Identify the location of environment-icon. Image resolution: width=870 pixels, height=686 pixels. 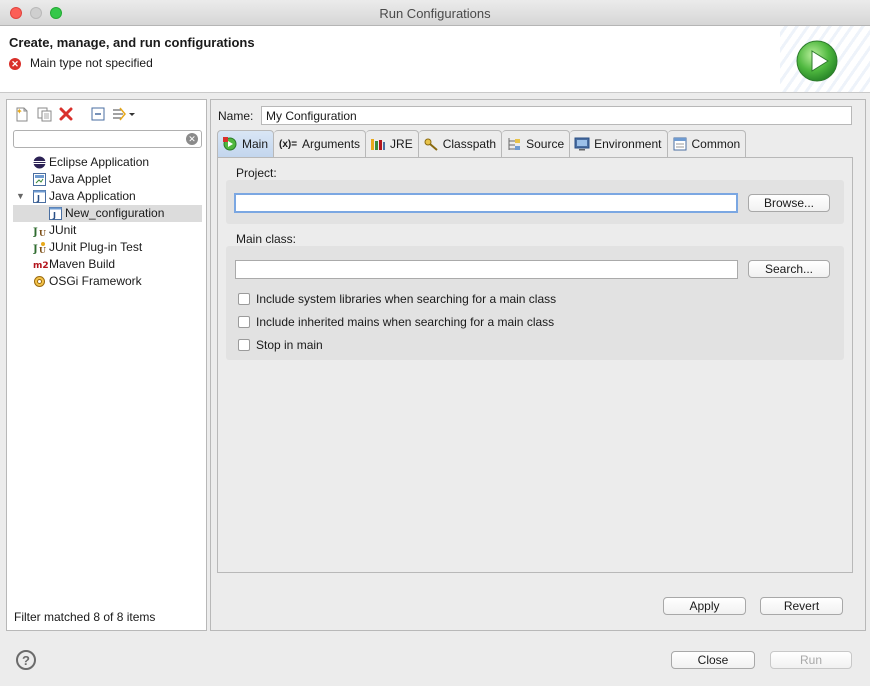
(582, 144).